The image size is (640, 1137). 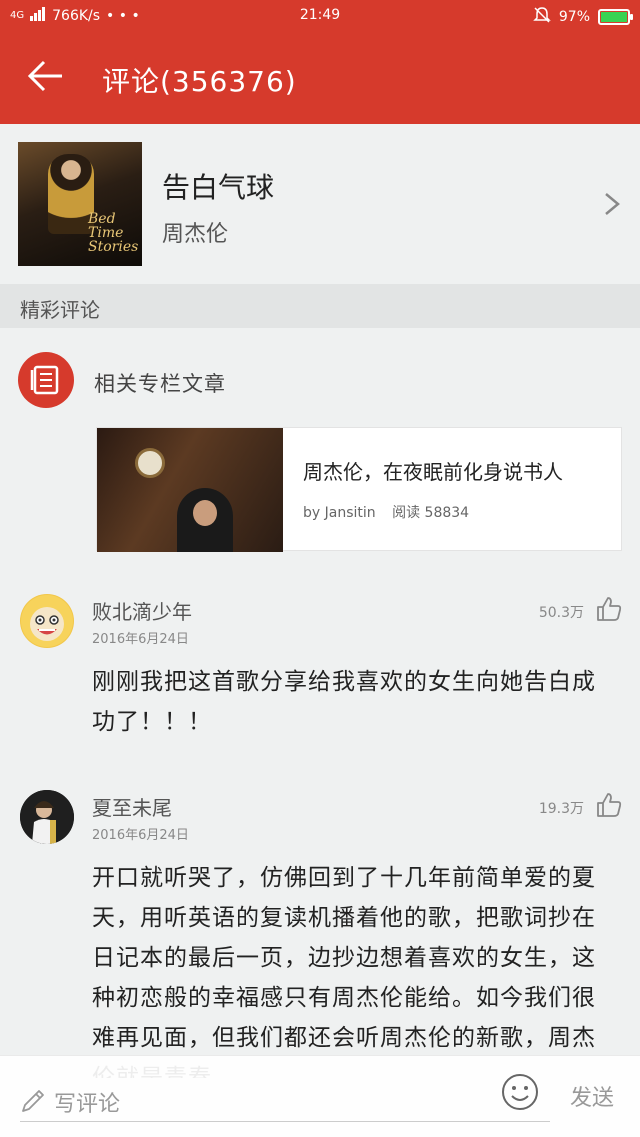 I want to click on back-button, so click(x=50, y=78).